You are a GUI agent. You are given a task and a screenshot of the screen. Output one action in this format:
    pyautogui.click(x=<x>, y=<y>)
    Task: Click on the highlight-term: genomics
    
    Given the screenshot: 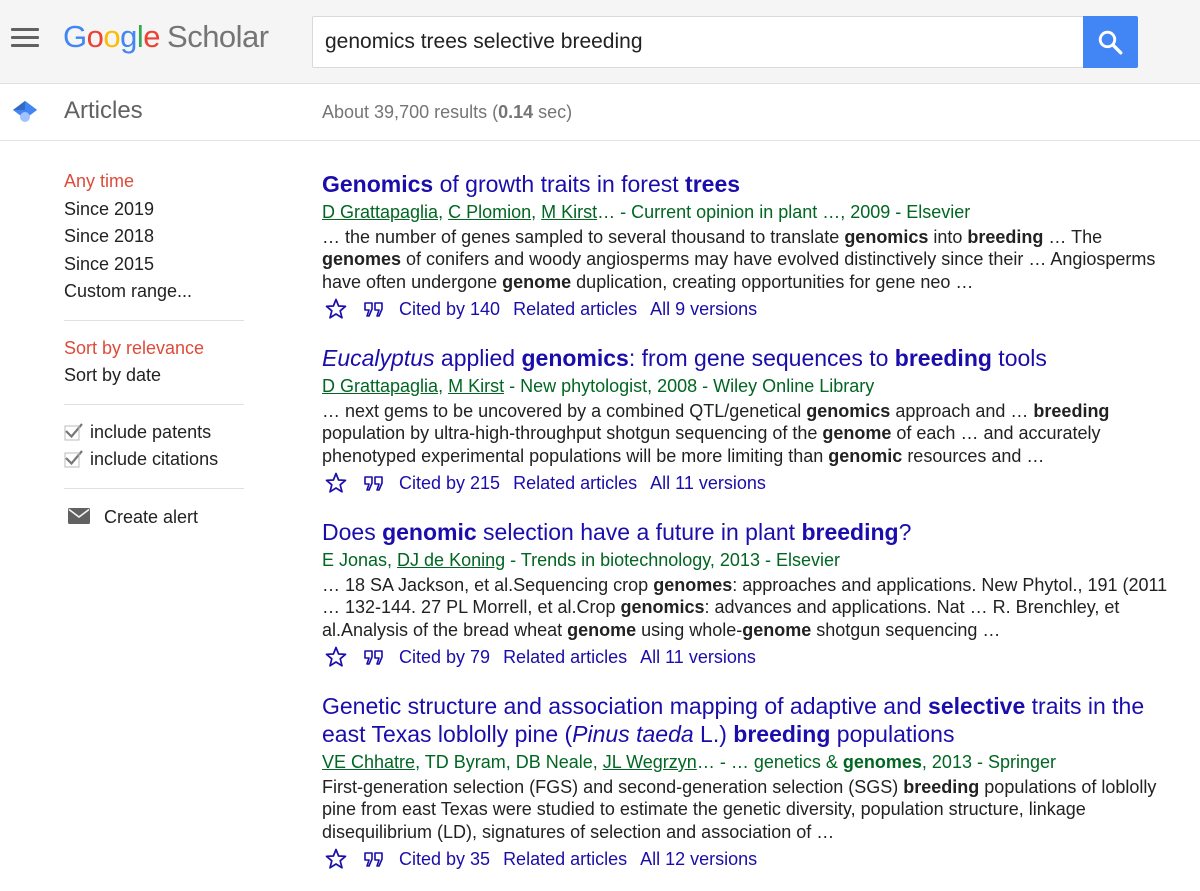 What is the action you would take?
    pyautogui.click(x=886, y=237)
    